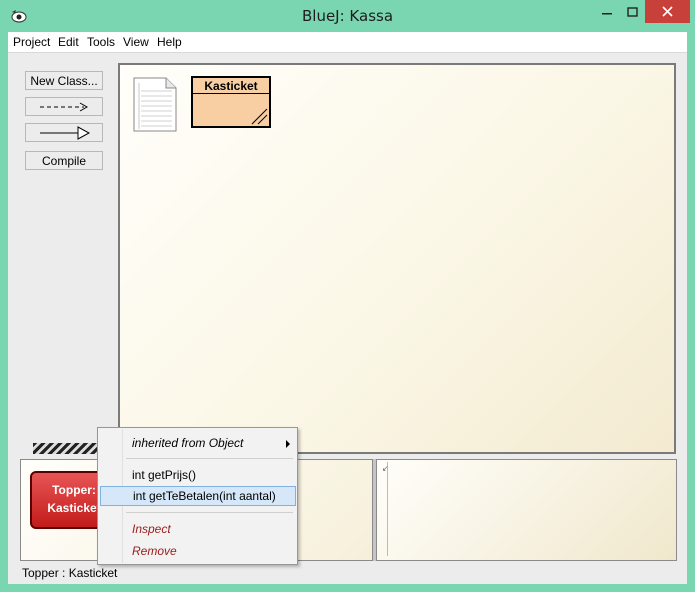 The width and height of the screenshot is (695, 592). What do you see at coordinates (526, 510) in the screenshot?
I see `codepad: ↙` at bounding box center [526, 510].